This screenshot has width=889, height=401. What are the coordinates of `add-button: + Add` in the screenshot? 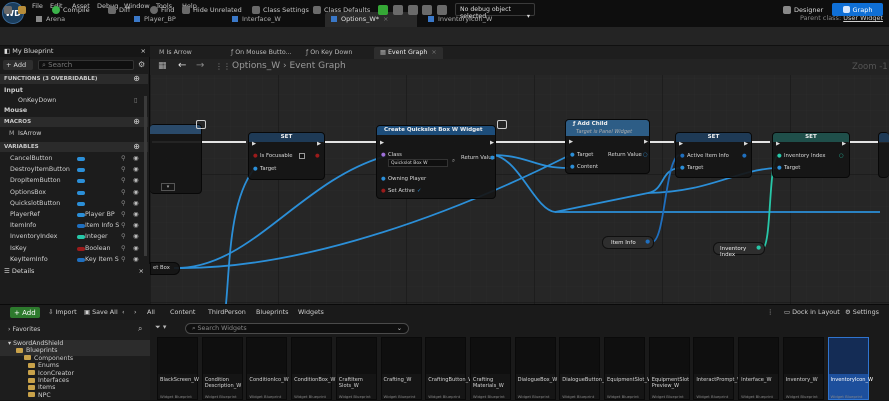 It's located at (18, 65).